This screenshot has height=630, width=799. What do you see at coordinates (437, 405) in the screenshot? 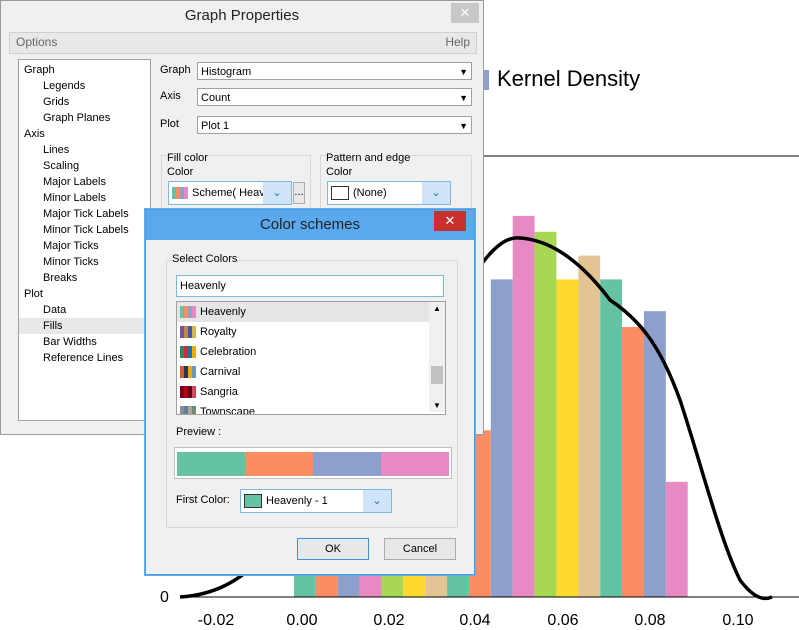
I see `scroll-down-icon: ▼` at bounding box center [437, 405].